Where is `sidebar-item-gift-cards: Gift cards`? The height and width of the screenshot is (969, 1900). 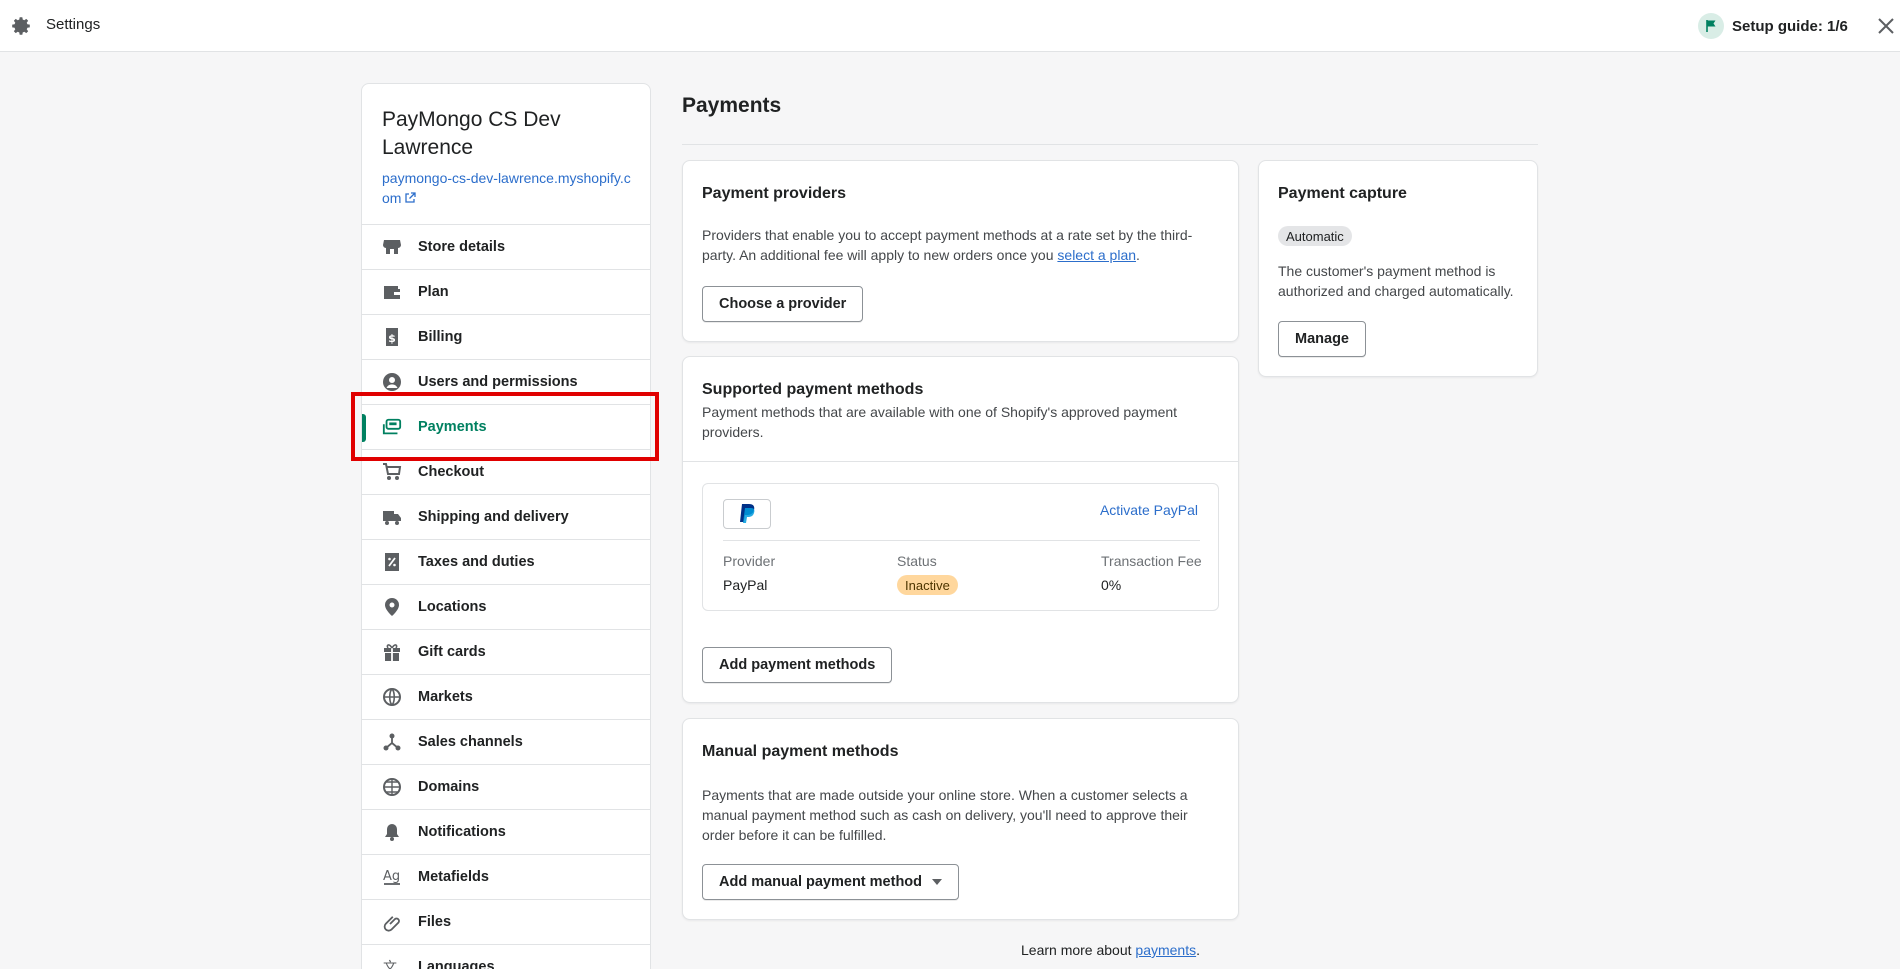 sidebar-item-gift-cards: Gift cards is located at coordinates (506, 652).